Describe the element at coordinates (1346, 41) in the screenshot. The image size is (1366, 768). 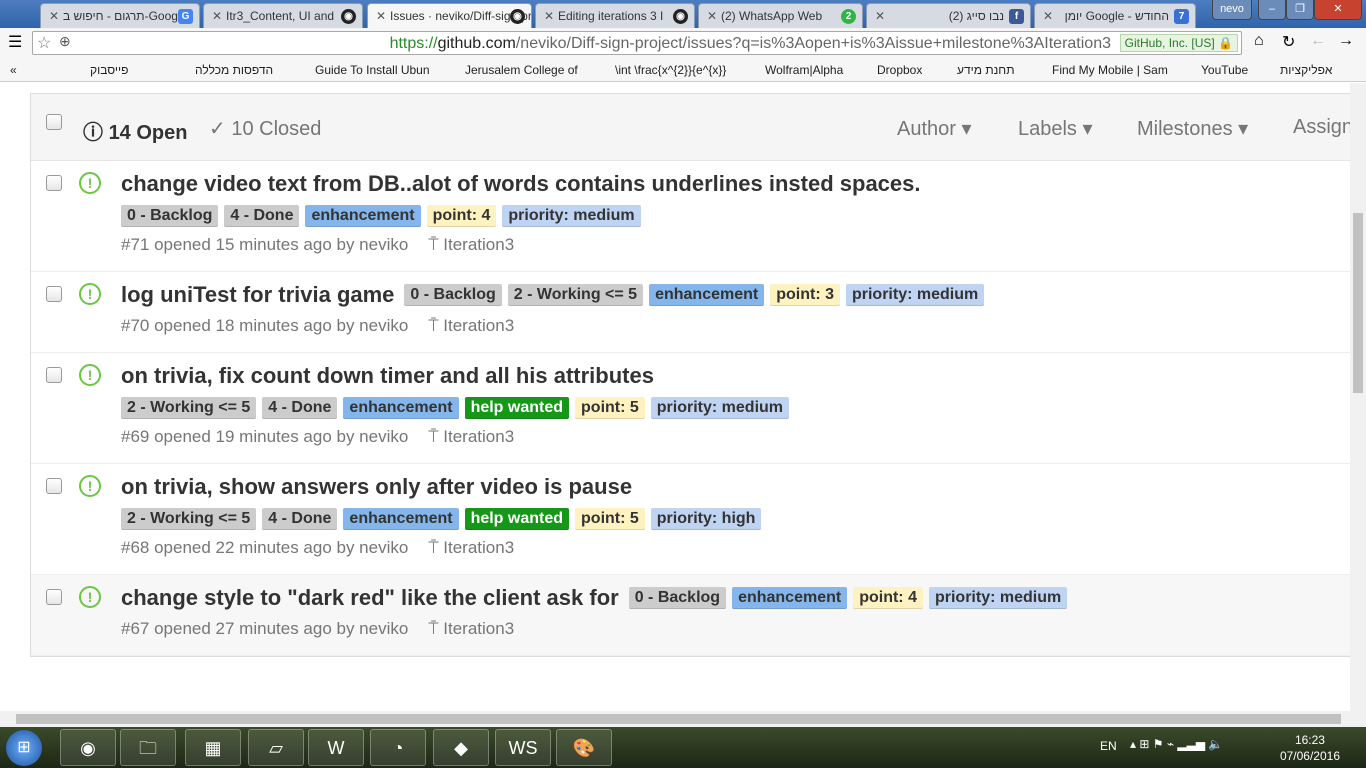
I see `forward-icon: →` at that location.